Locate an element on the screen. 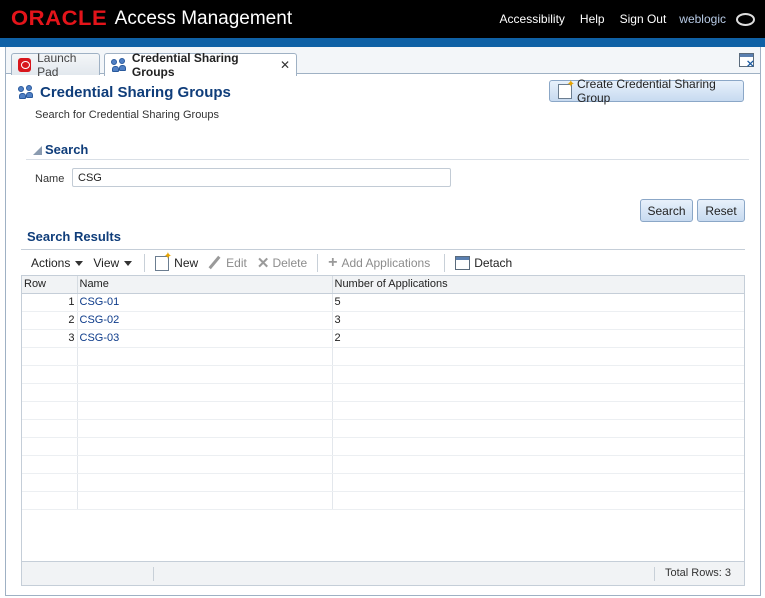 This screenshot has height=598, width=765. tab-label: Credential Sharing Groups is located at coordinates (185, 65).